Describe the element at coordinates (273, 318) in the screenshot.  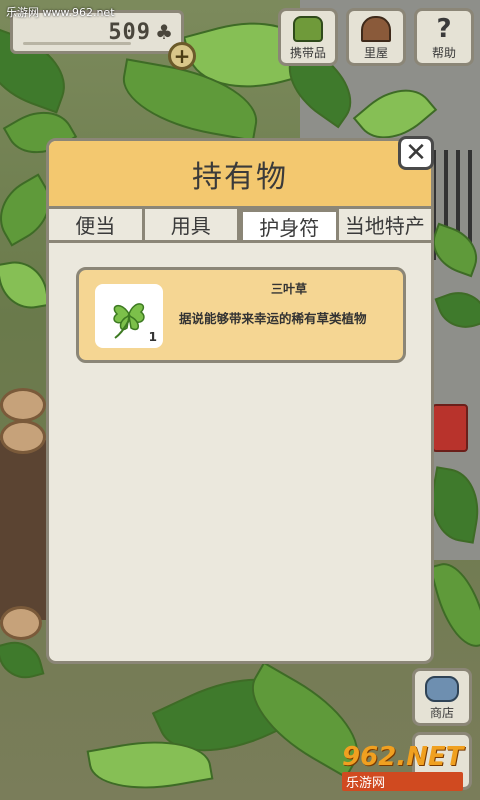
I see `item-description: 据说能够带来幸运的稀有草类植物` at that location.